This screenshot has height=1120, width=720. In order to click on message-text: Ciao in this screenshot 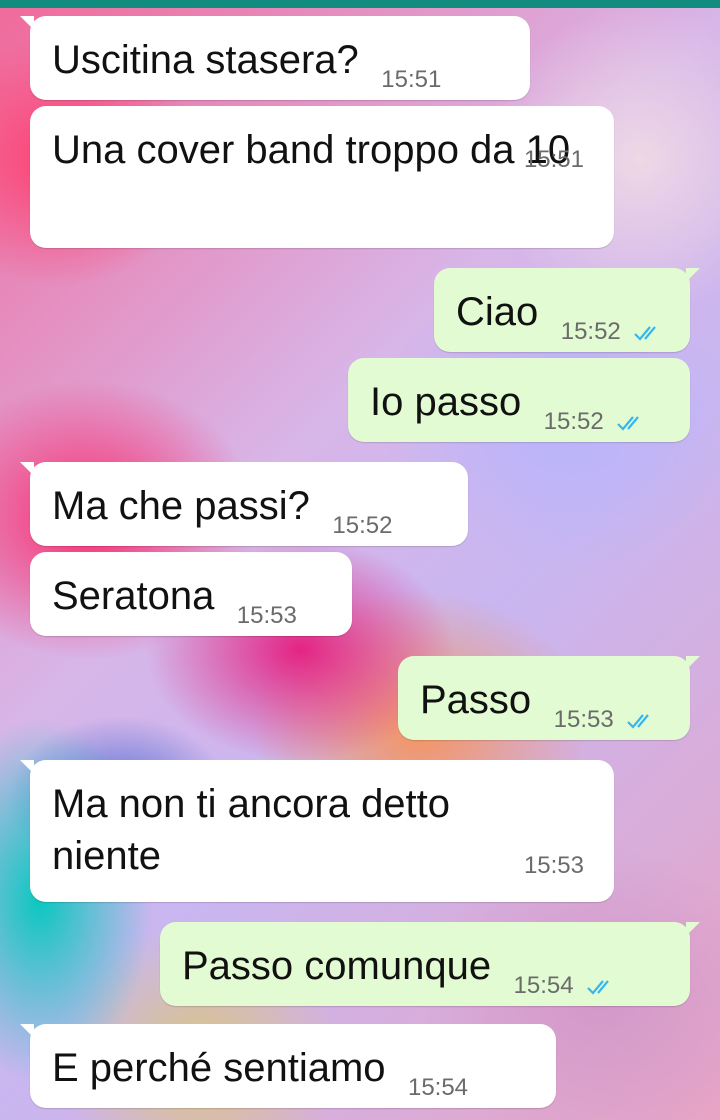, I will do `click(497, 312)`.